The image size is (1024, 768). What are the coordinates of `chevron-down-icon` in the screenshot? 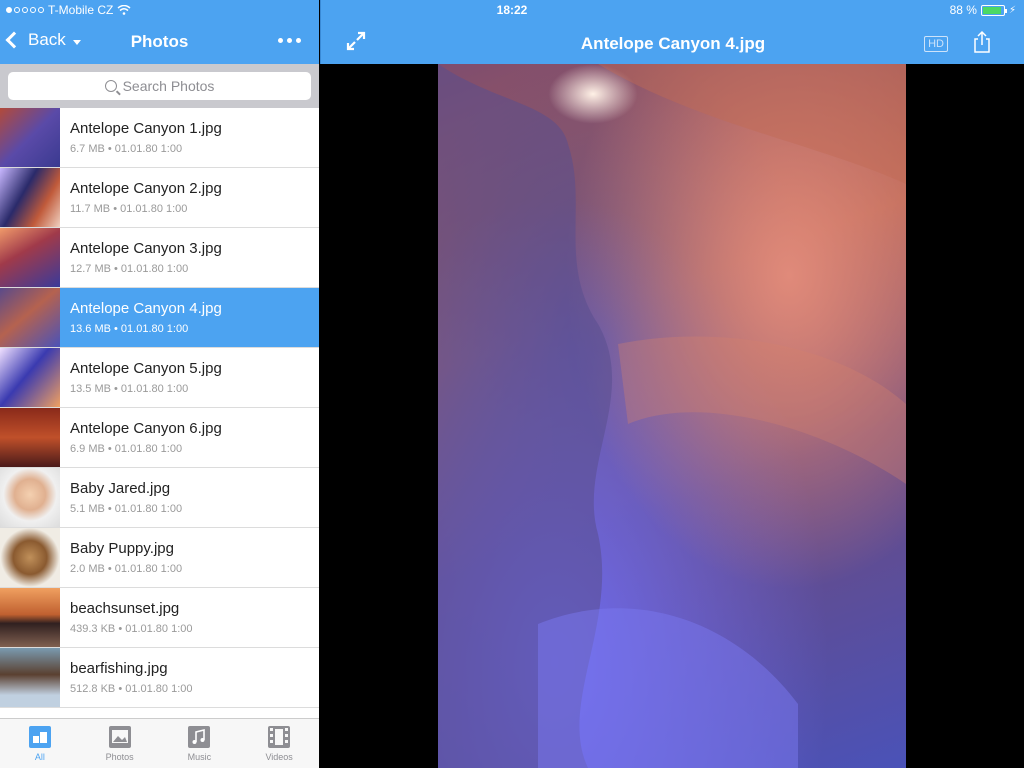 It's located at (76, 42).